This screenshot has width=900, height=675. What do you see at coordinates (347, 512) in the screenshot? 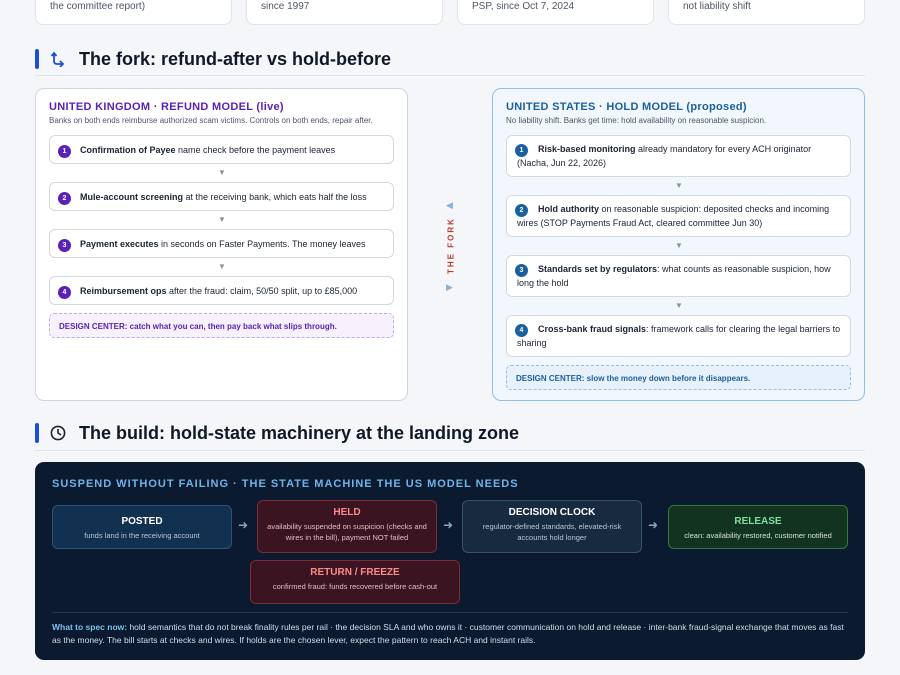
I see `state-title: HELD` at bounding box center [347, 512].